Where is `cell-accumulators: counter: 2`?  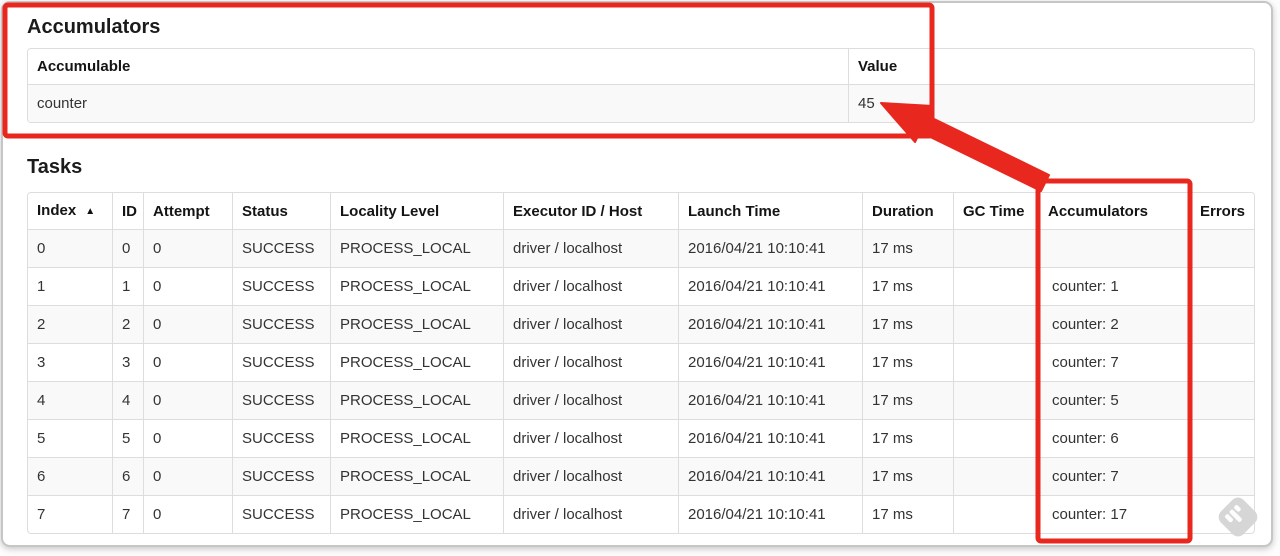
cell-accumulators: counter: 2 is located at coordinates (1115, 325).